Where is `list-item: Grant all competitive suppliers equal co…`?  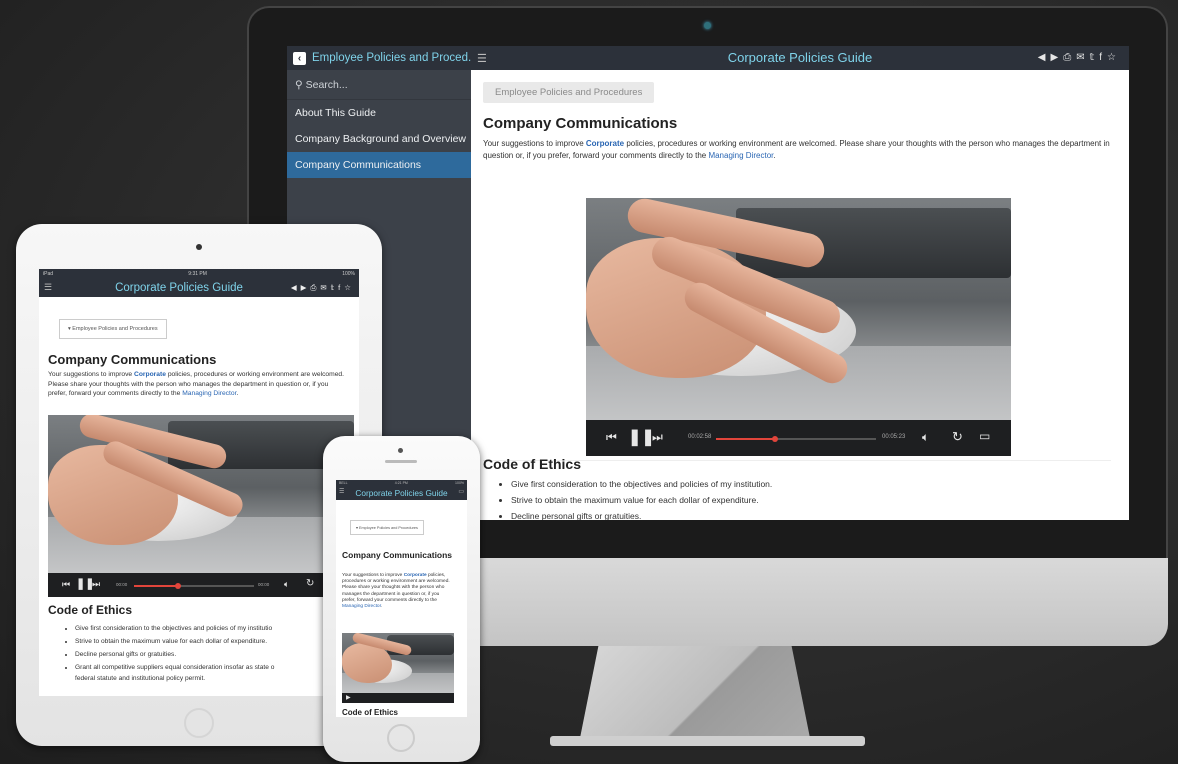
list-item: Grant all competitive suppliers equal co… is located at coordinates (215, 667).